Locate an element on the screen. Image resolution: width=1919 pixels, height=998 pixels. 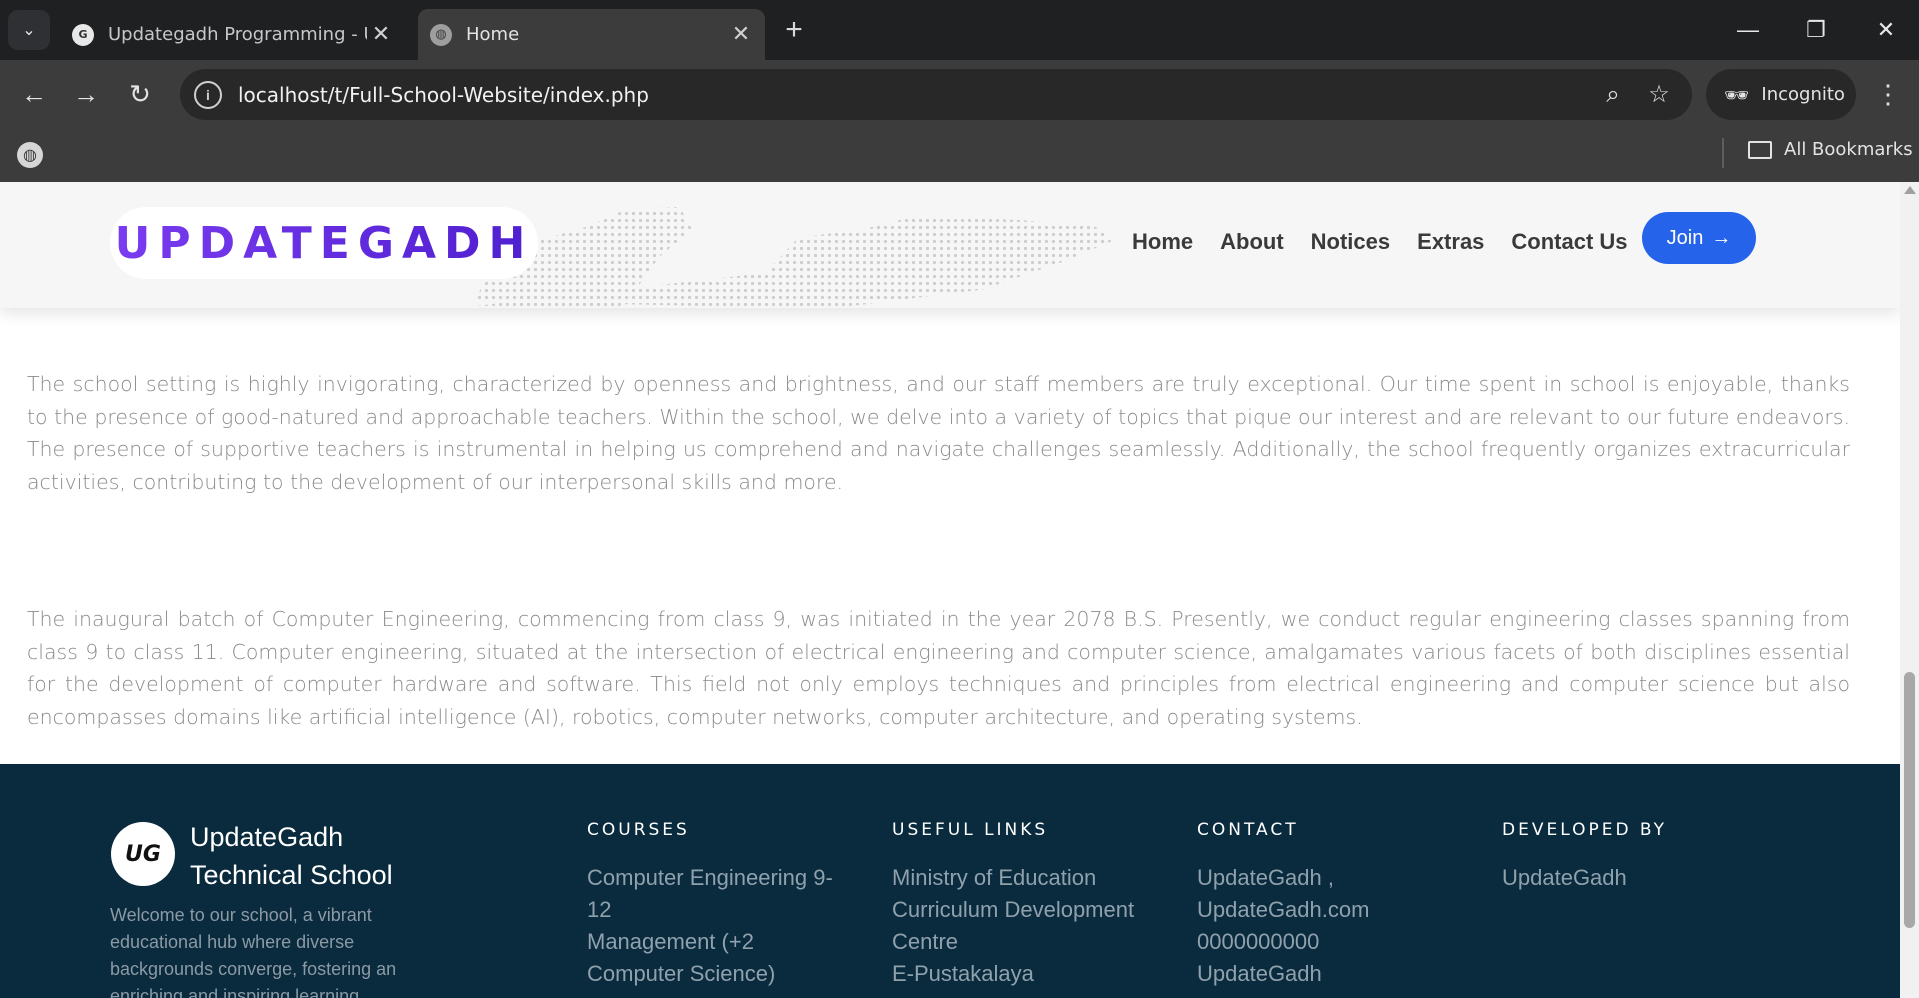
school-name-line: UpdateGadh is located at coordinates (267, 837).